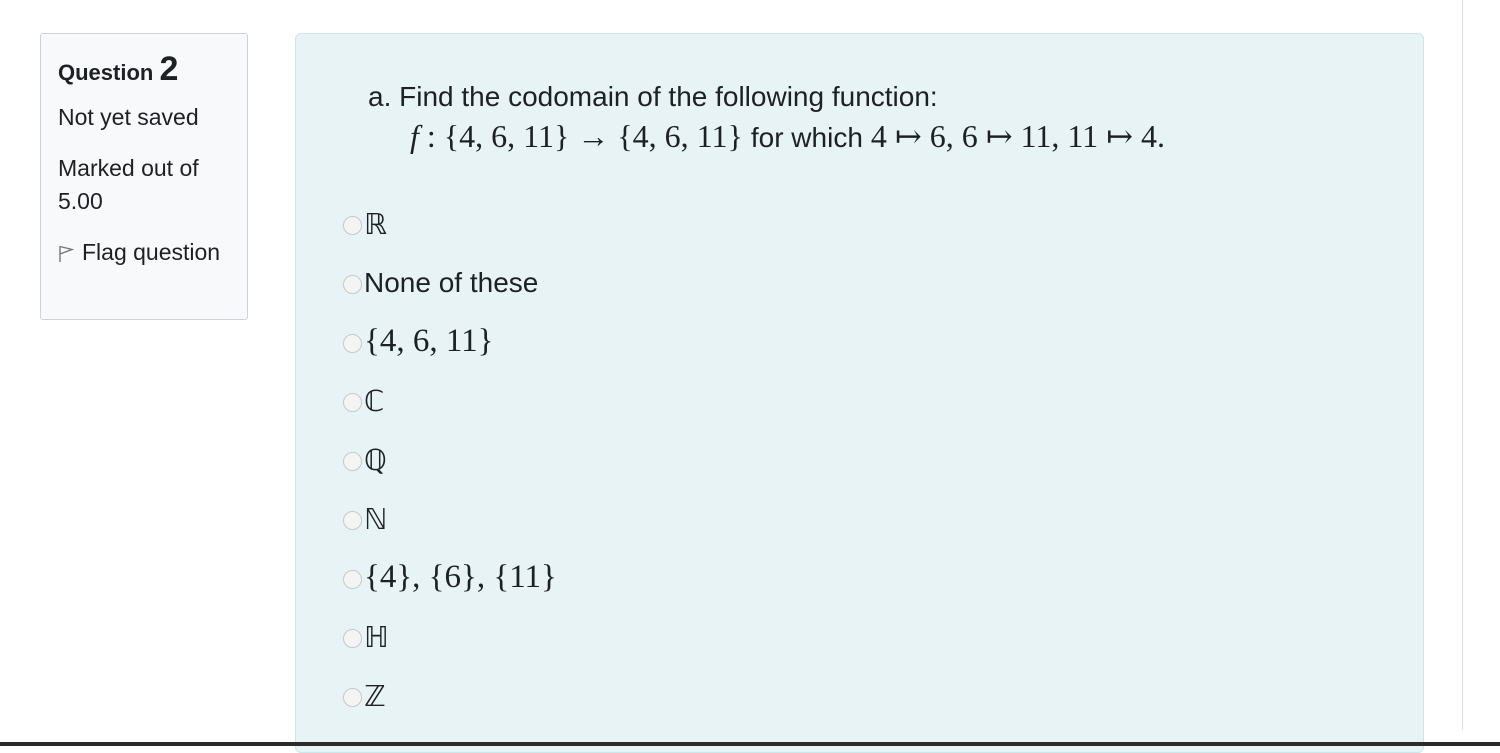 This screenshot has width=1500, height=753. I want to click on question-prefix: a., so click(380, 96).